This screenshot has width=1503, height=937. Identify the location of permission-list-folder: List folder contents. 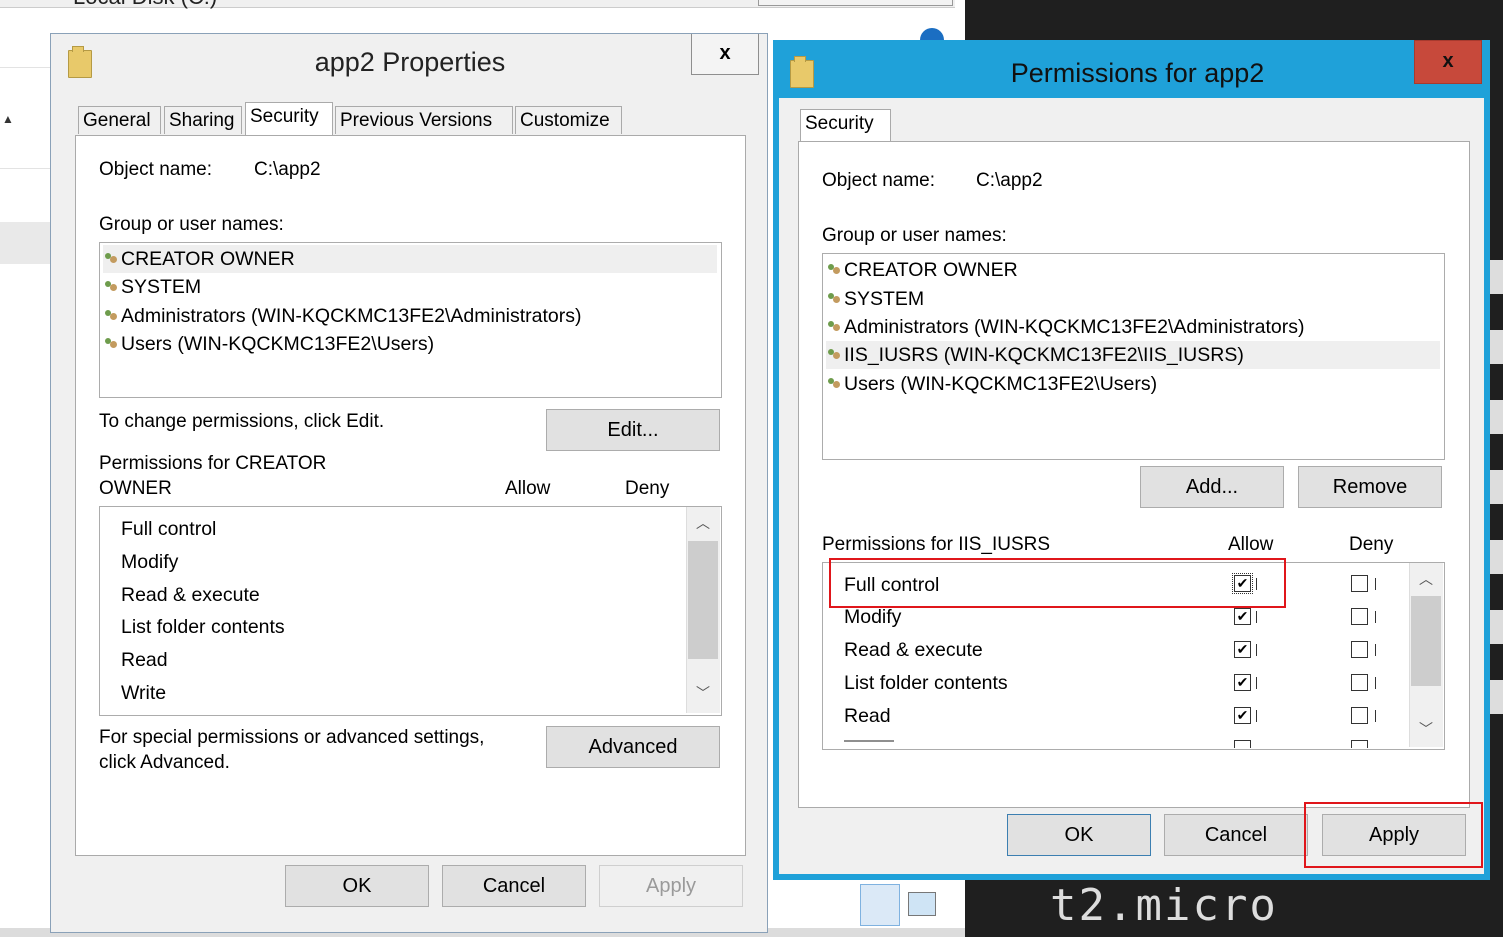
(926, 683).